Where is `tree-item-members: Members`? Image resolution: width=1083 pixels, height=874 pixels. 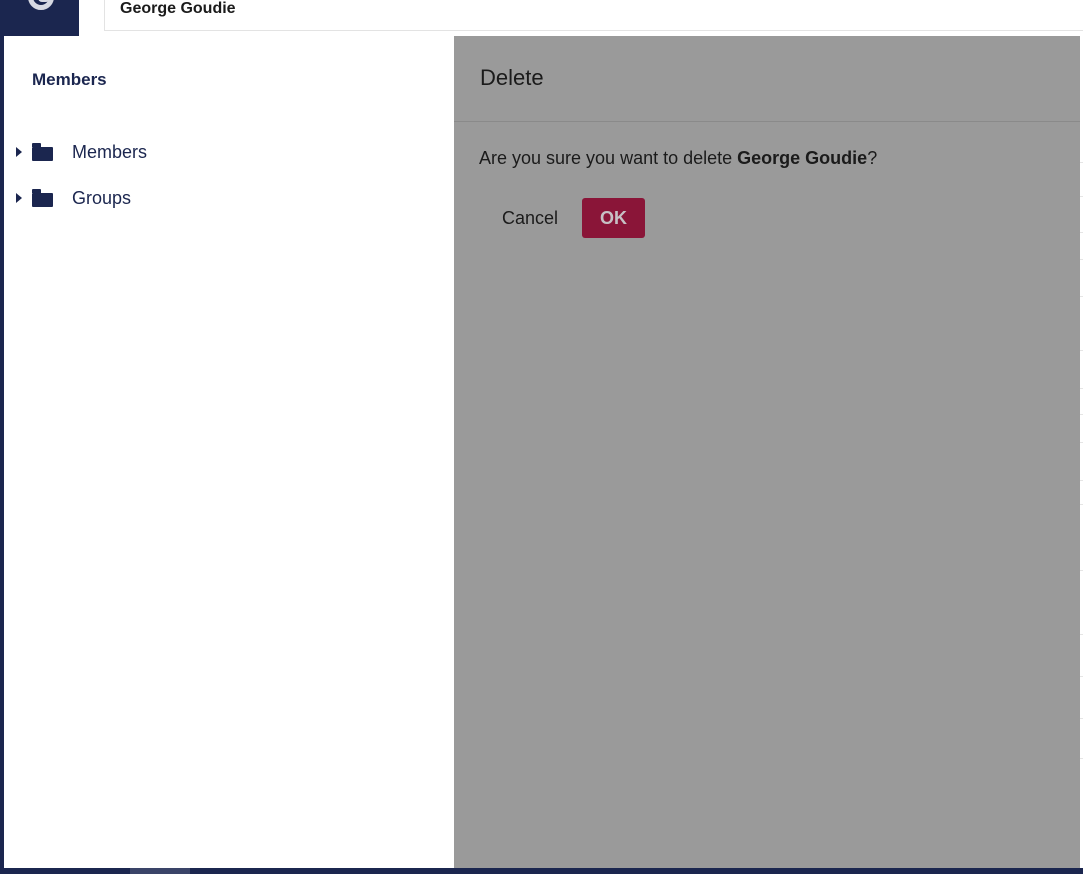 tree-item-members: Members is located at coordinates (81, 152).